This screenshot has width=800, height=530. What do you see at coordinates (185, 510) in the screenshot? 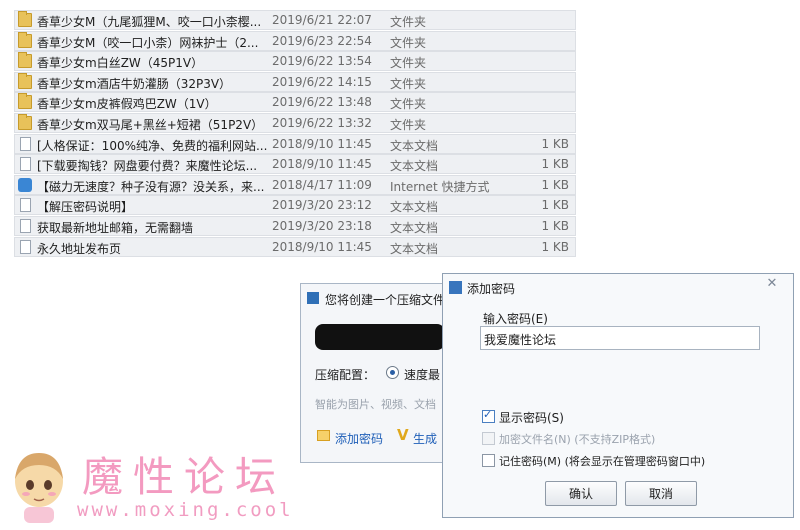
I see `watermark-url: www.moxing.cool` at bounding box center [185, 510].